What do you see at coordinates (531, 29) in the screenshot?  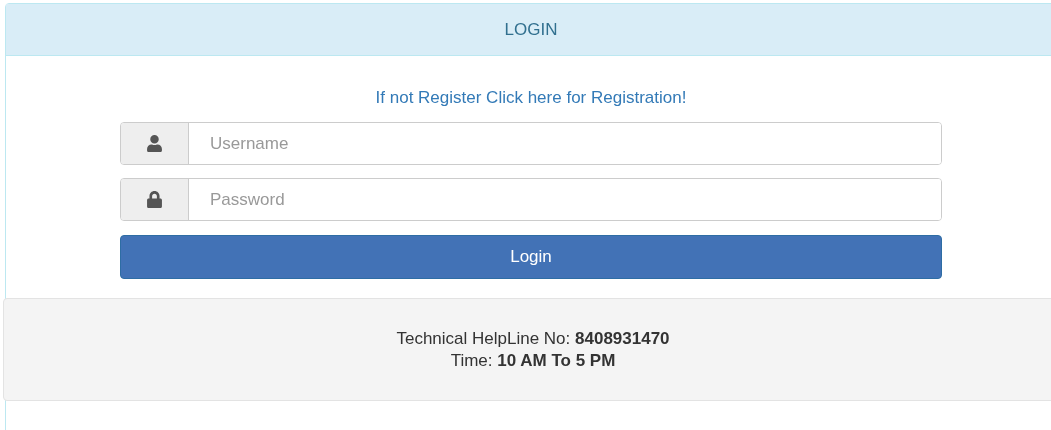 I see `panel-title: LOGIN` at bounding box center [531, 29].